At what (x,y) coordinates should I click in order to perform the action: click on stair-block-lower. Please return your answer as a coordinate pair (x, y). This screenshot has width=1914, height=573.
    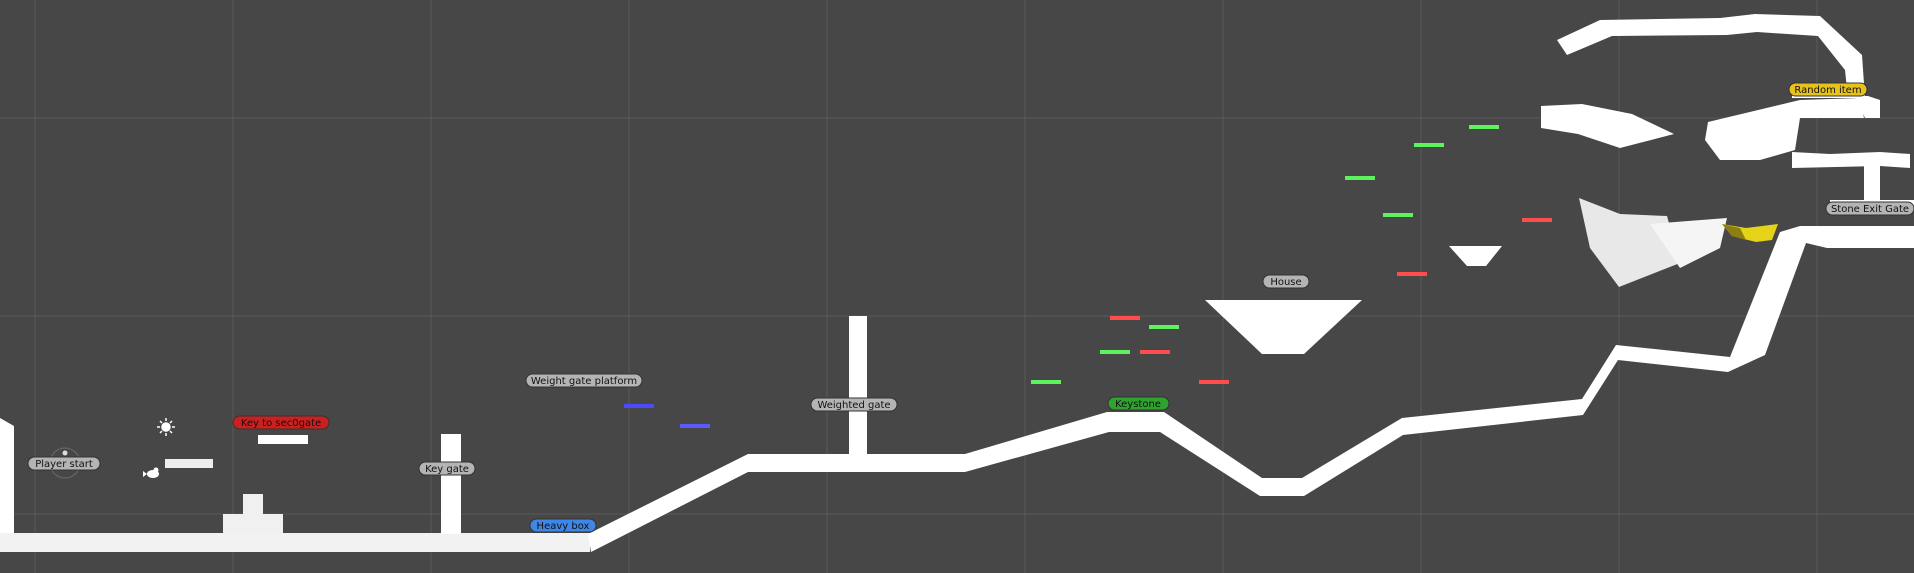
    Looking at the image, I should click on (253, 524).